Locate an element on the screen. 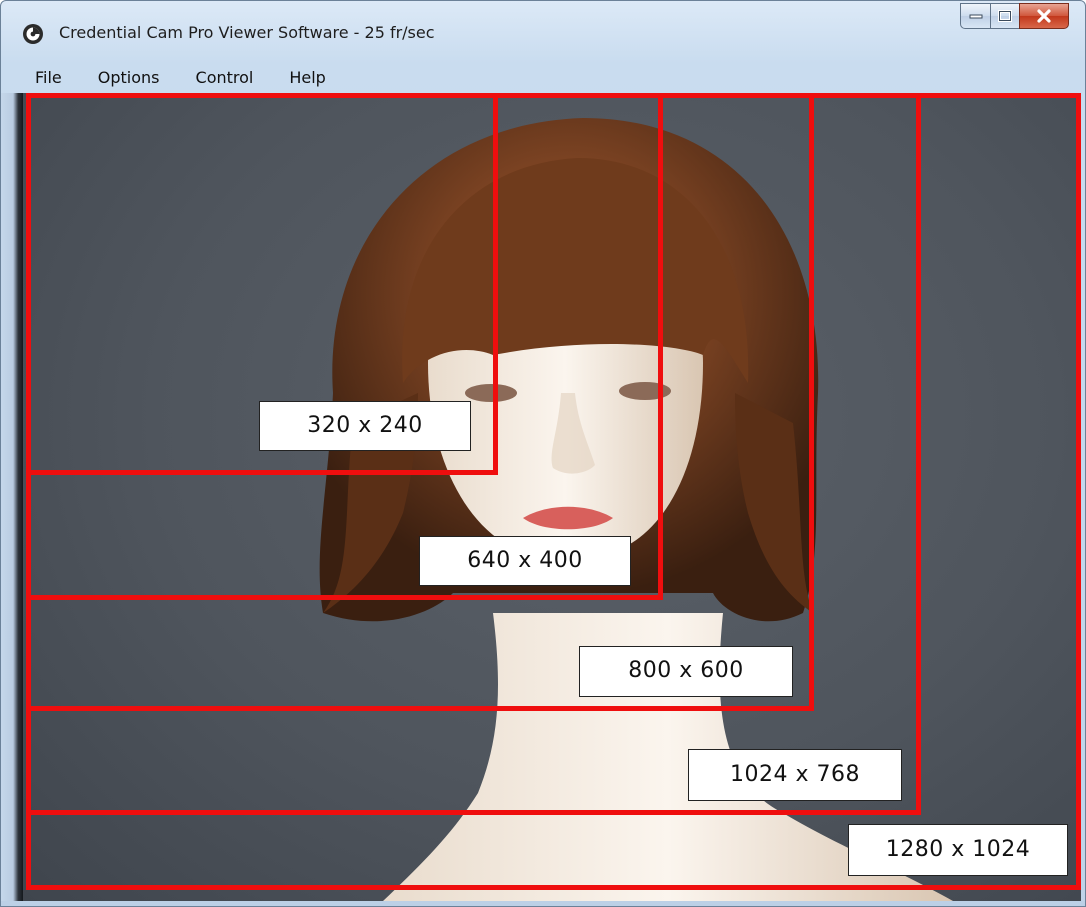  window-frame-bottom is located at coordinates (543, 903).